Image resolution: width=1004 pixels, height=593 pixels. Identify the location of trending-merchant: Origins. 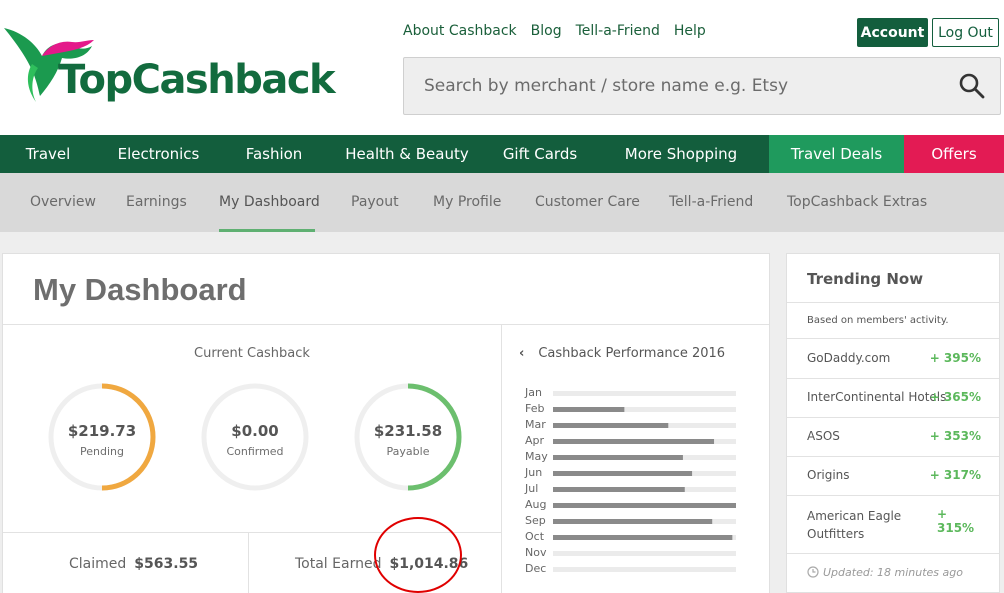
(828, 475).